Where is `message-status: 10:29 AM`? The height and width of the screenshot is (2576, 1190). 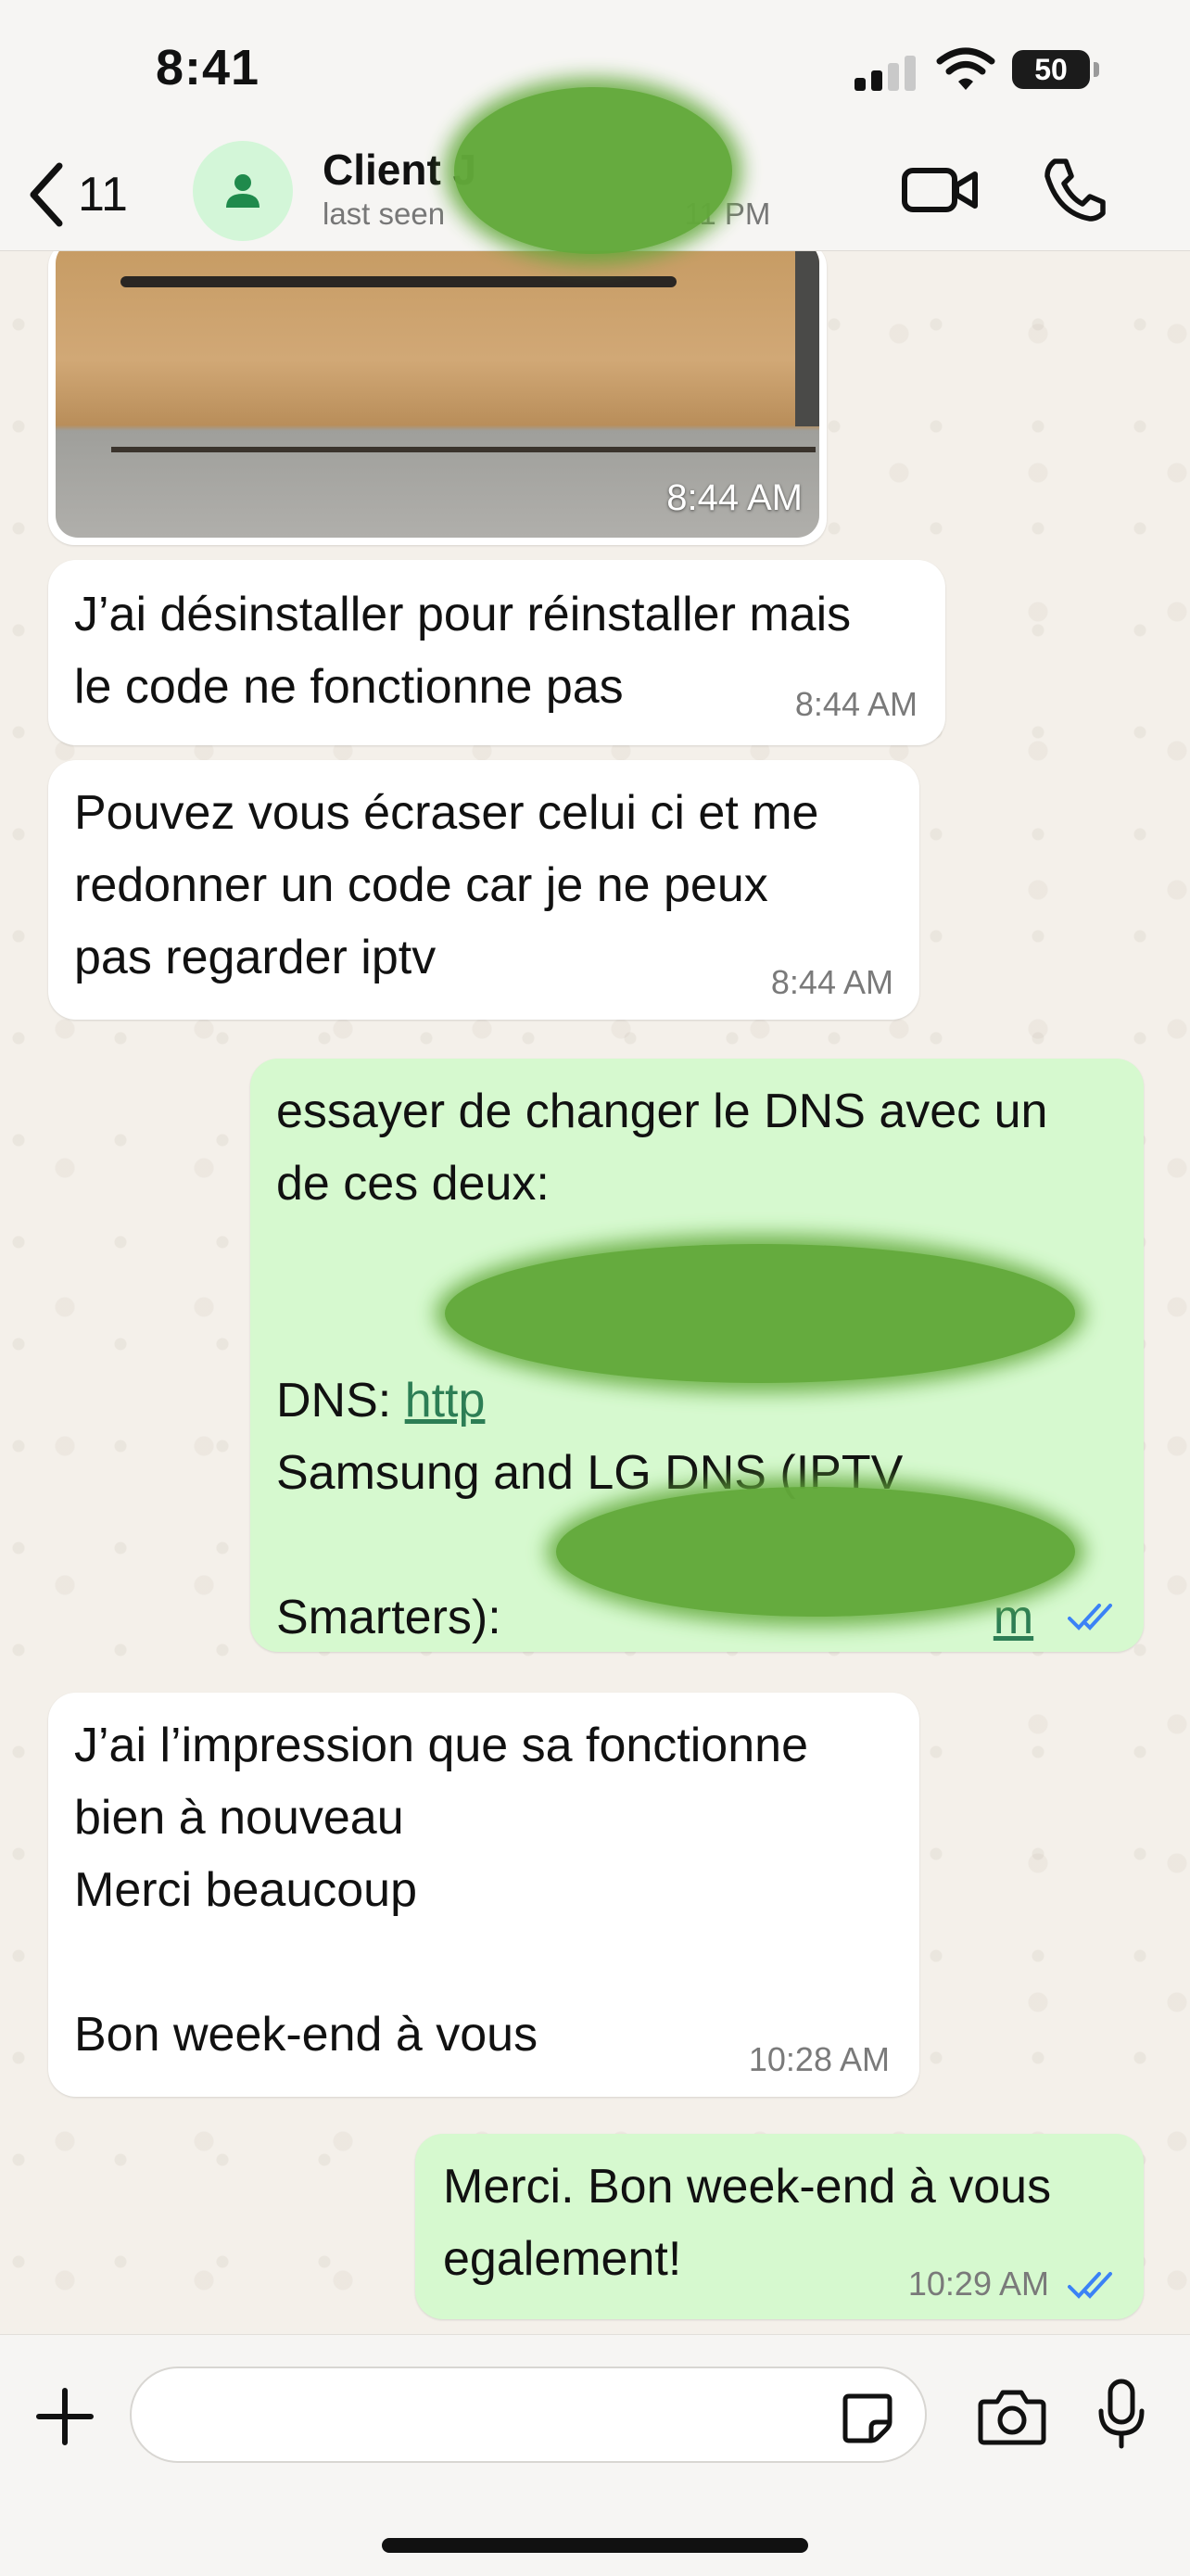 message-status: 10:29 AM is located at coordinates (1013, 2284).